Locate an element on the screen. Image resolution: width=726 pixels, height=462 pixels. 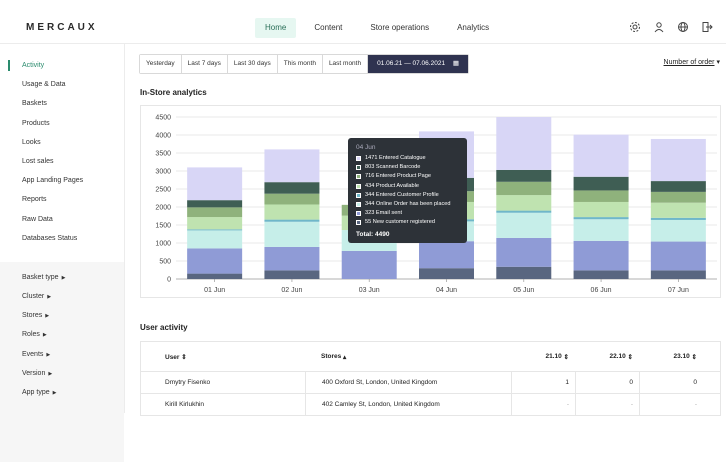
sort-stores-header: Stores ▴ is located at coordinates (408, 356).